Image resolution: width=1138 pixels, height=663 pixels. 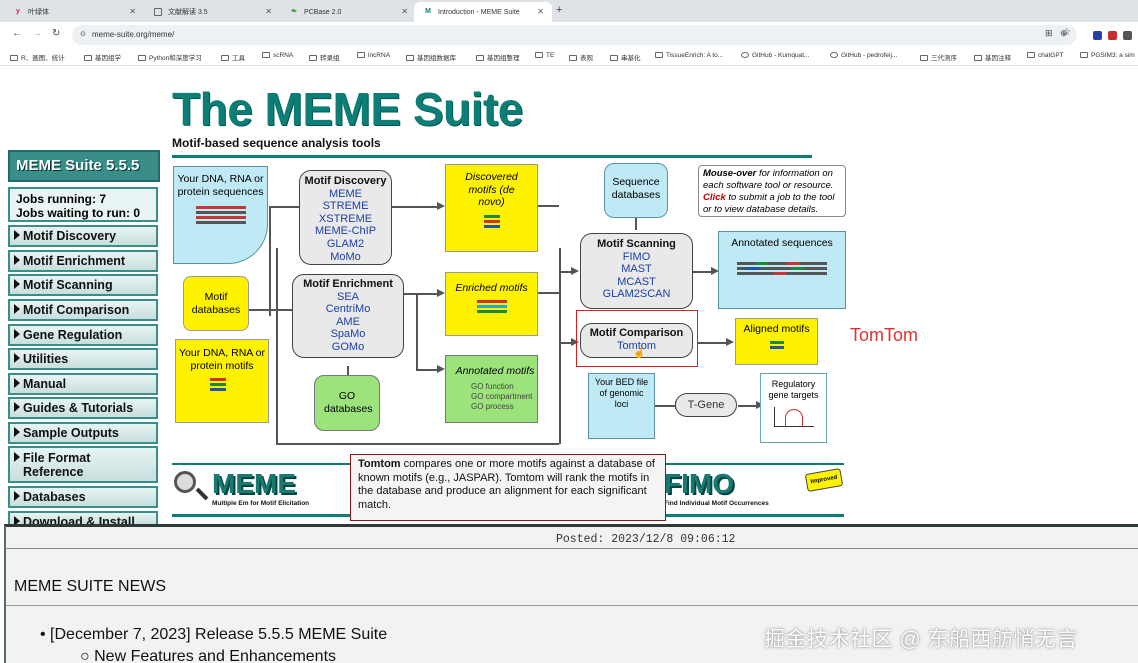 I want to click on bookmark: scRNA, so click(x=277, y=55).